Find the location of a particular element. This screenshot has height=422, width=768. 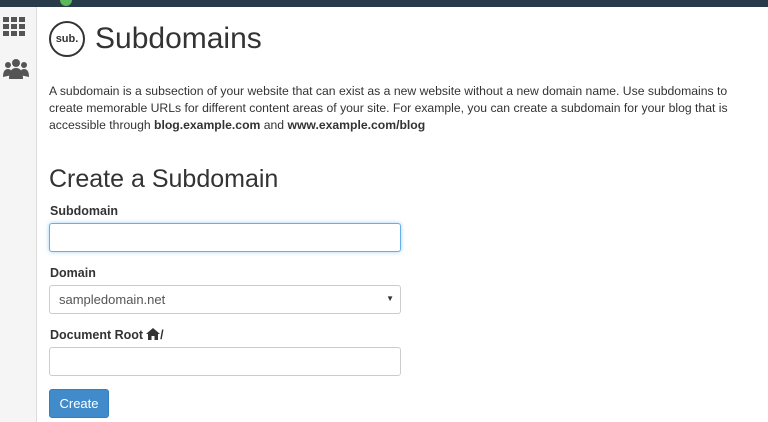

top-bar is located at coordinates (384, 3).